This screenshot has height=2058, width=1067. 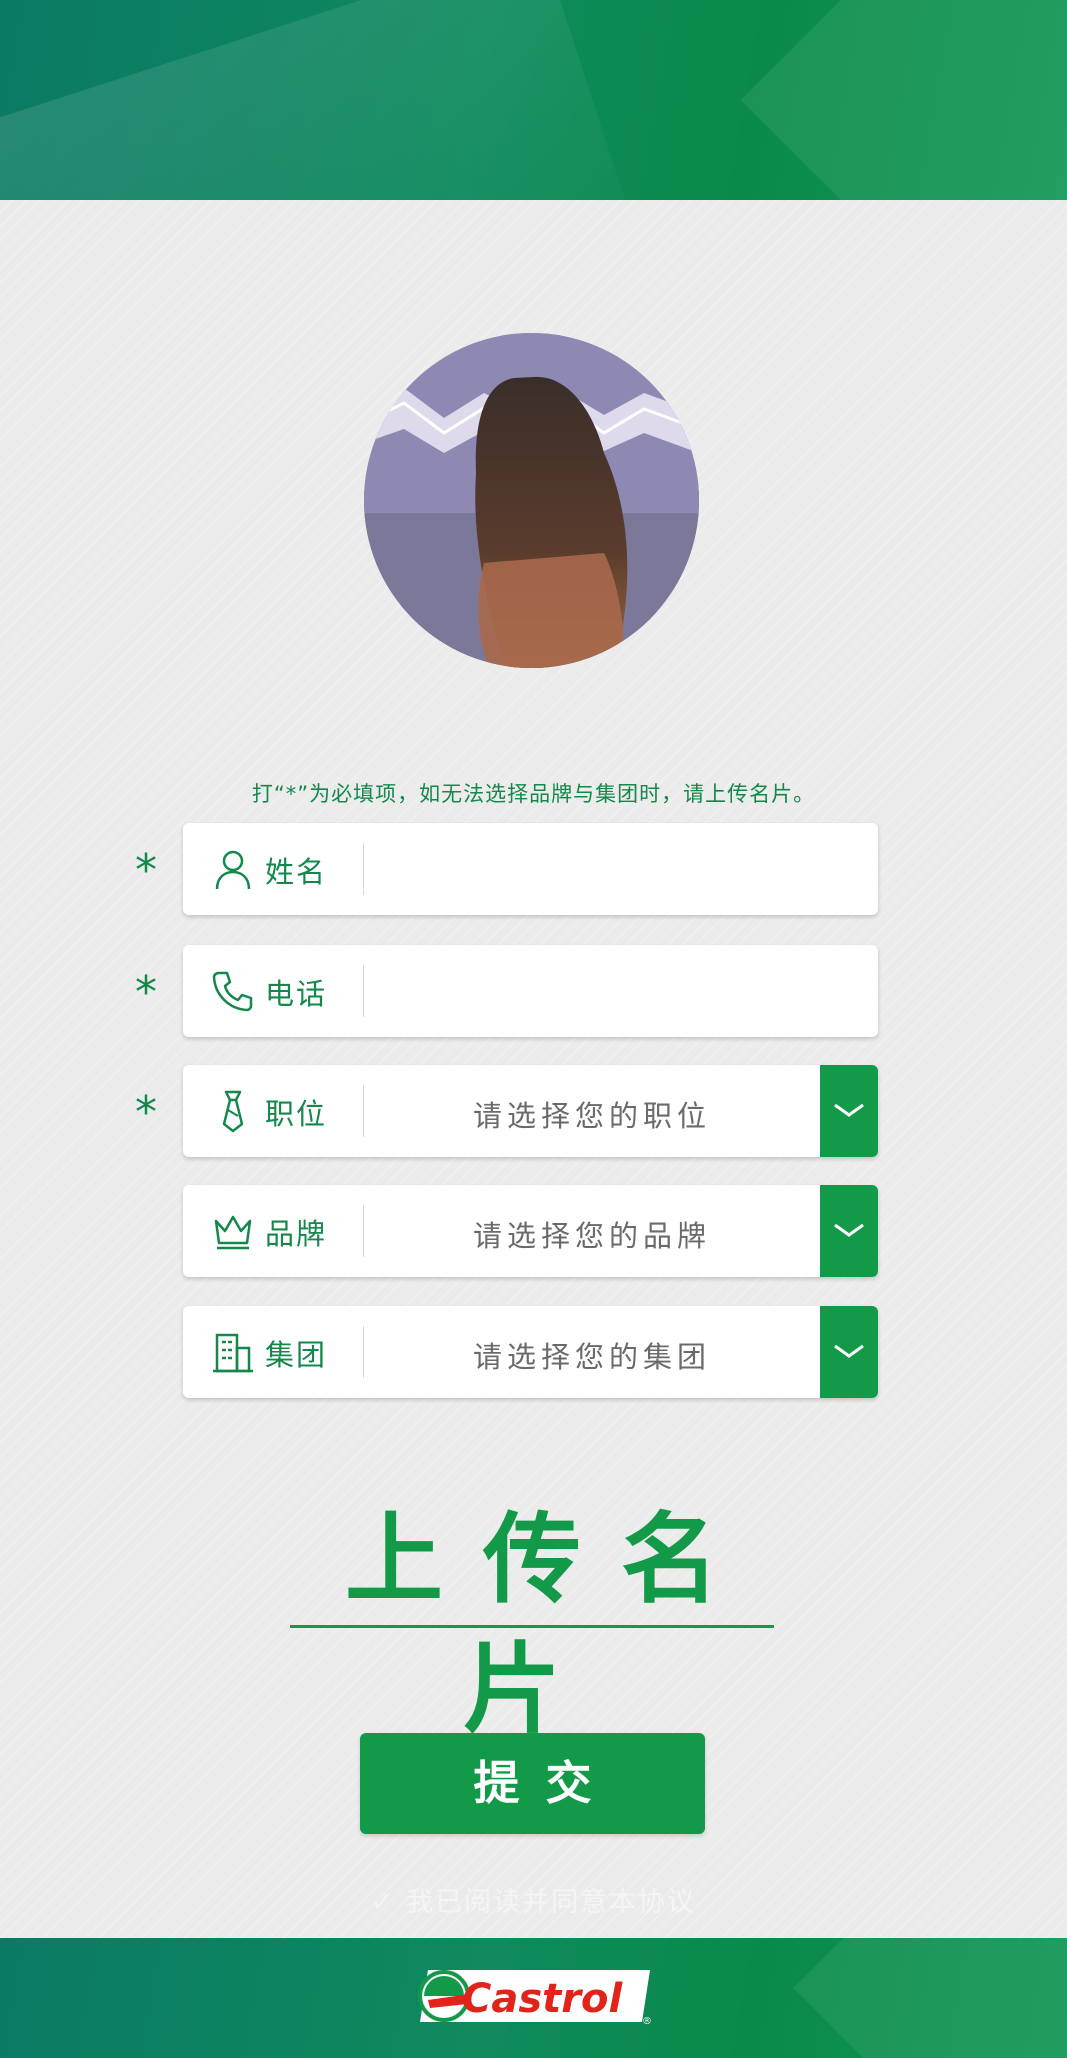 What do you see at coordinates (542, 1999) in the screenshot?
I see `logo-text: Castrol` at bounding box center [542, 1999].